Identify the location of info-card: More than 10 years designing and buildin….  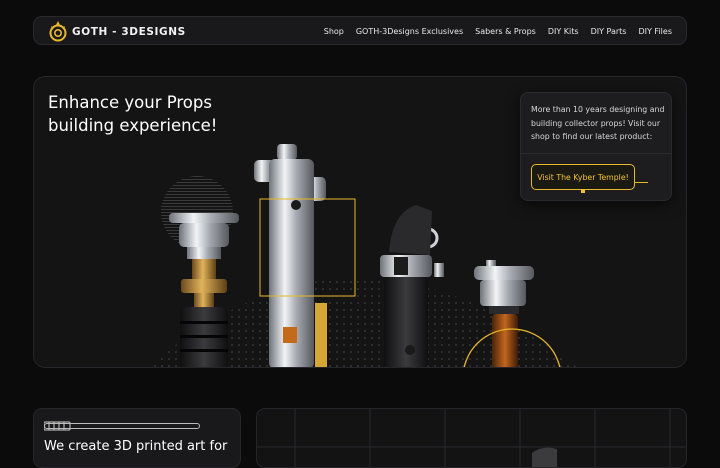
(596, 146).